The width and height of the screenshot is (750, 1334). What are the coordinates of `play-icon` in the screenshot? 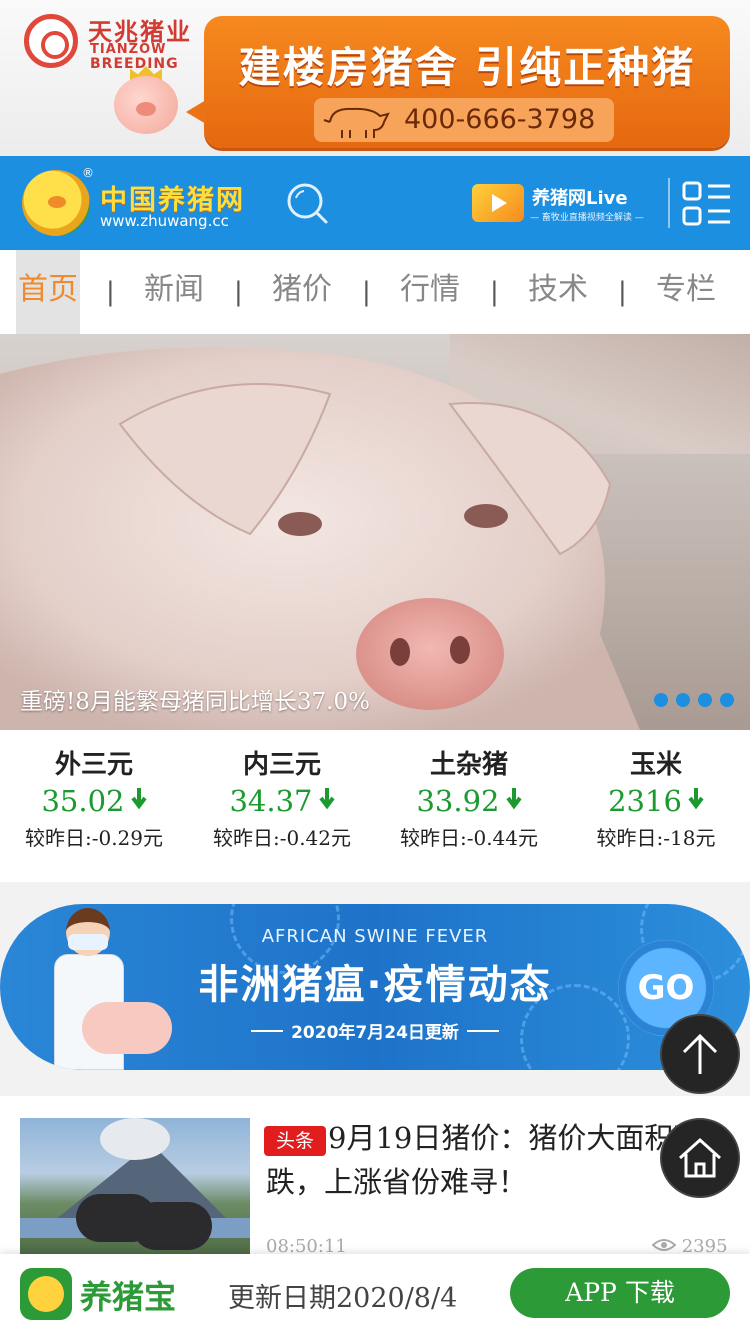 It's located at (498, 203).